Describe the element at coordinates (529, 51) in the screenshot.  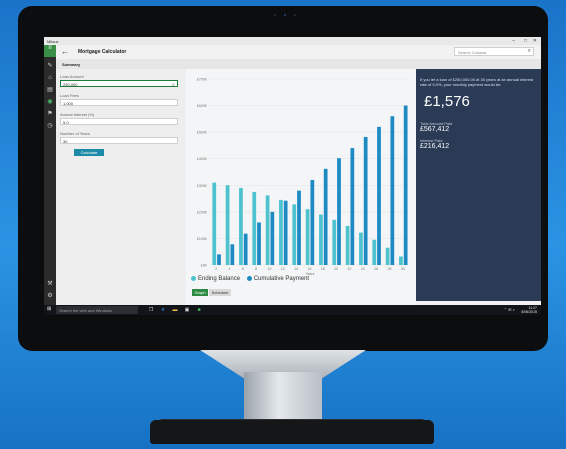
I see `search-icon: ⌕` at that location.